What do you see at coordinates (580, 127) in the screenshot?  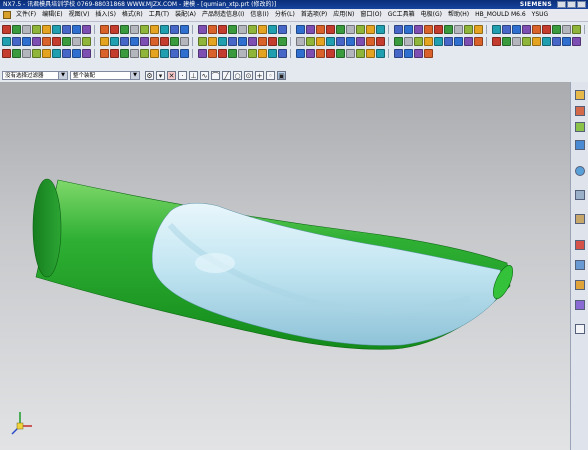 I see `part-navigator-icon` at bounding box center [580, 127].